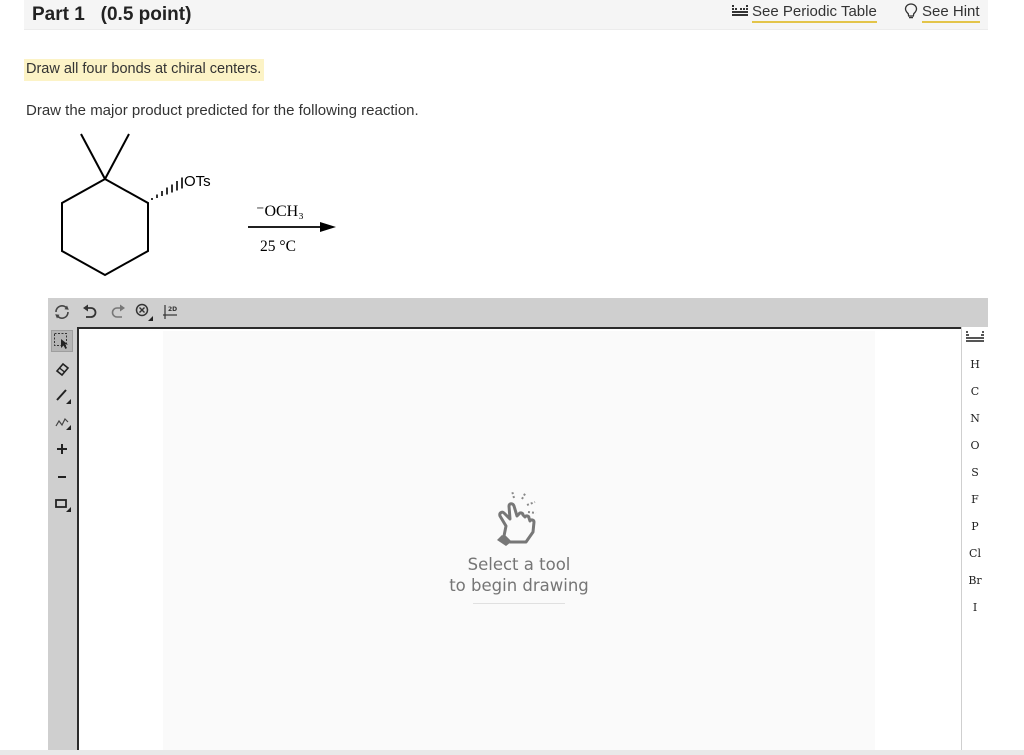 The width and height of the screenshot is (1024, 755). What do you see at coordinates (975, 419) in the screenshot?
I see `element-n-button: N` at bounding box center [975, 419].